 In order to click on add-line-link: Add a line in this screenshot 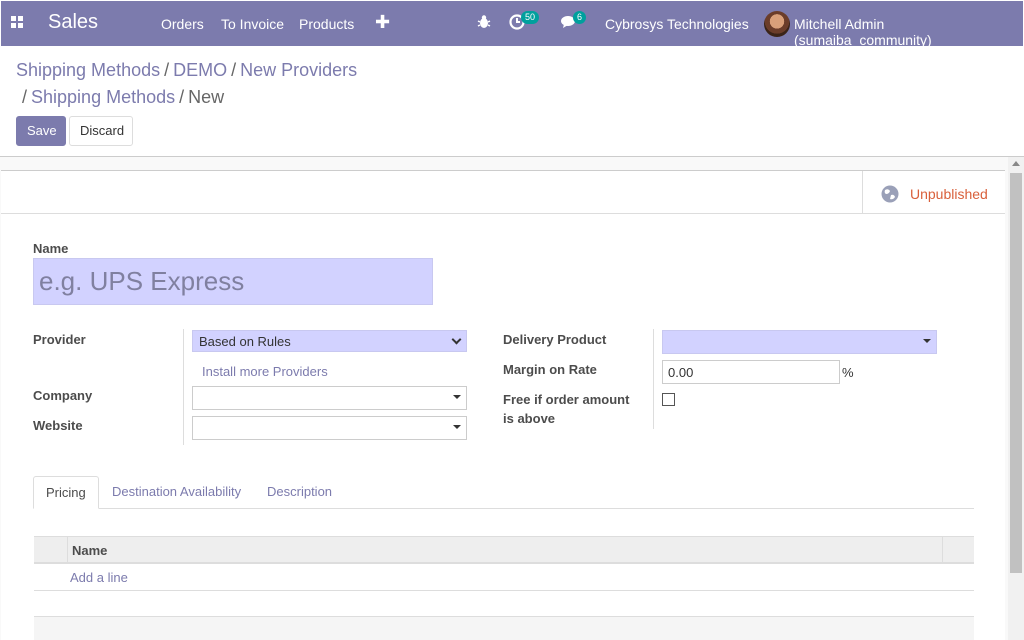, I will do `click(99, 577)`.